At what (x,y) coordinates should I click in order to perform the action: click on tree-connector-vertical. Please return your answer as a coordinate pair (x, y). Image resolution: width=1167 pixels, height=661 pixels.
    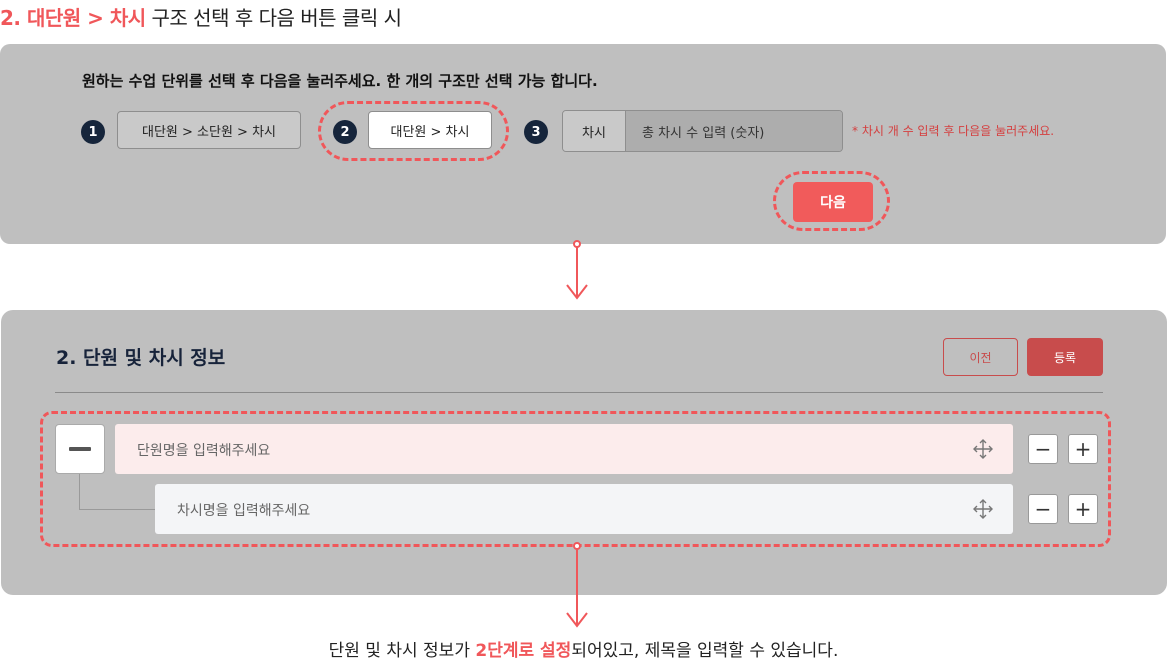
    Looking at the image, I should click on (79, 491).